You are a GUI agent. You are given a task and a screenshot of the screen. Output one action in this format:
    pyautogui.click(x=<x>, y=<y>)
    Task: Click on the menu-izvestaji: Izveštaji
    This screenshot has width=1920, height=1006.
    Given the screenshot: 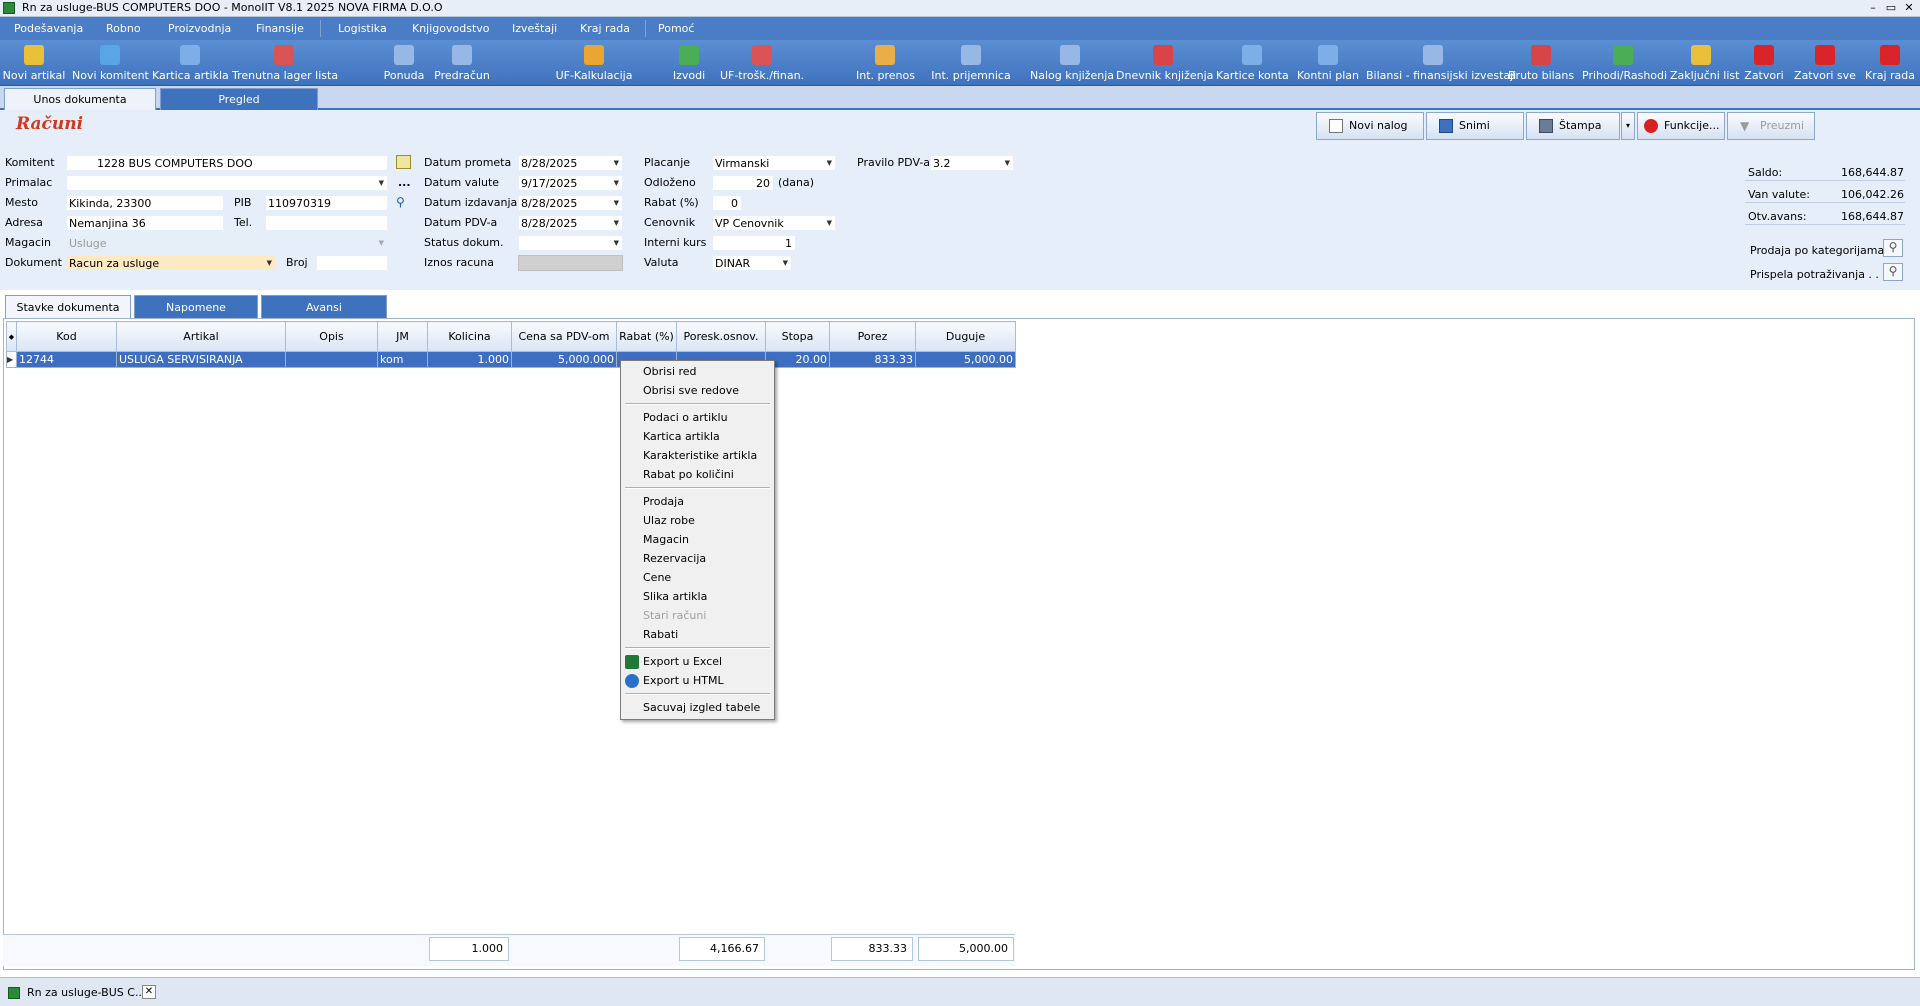 What is the action you would take?
    pyautogui.click(x=534, y=28)
    